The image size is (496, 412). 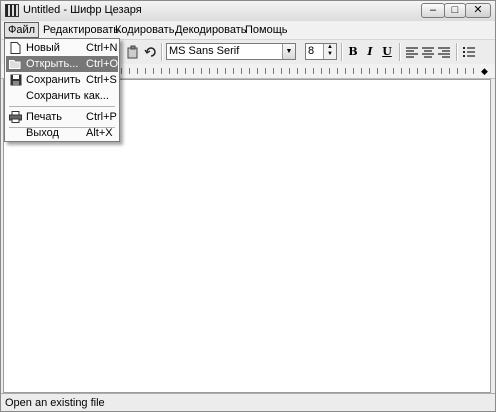 I want to click on menu-item-shortcut: Ctrl+P, so click(x=101, y=117).